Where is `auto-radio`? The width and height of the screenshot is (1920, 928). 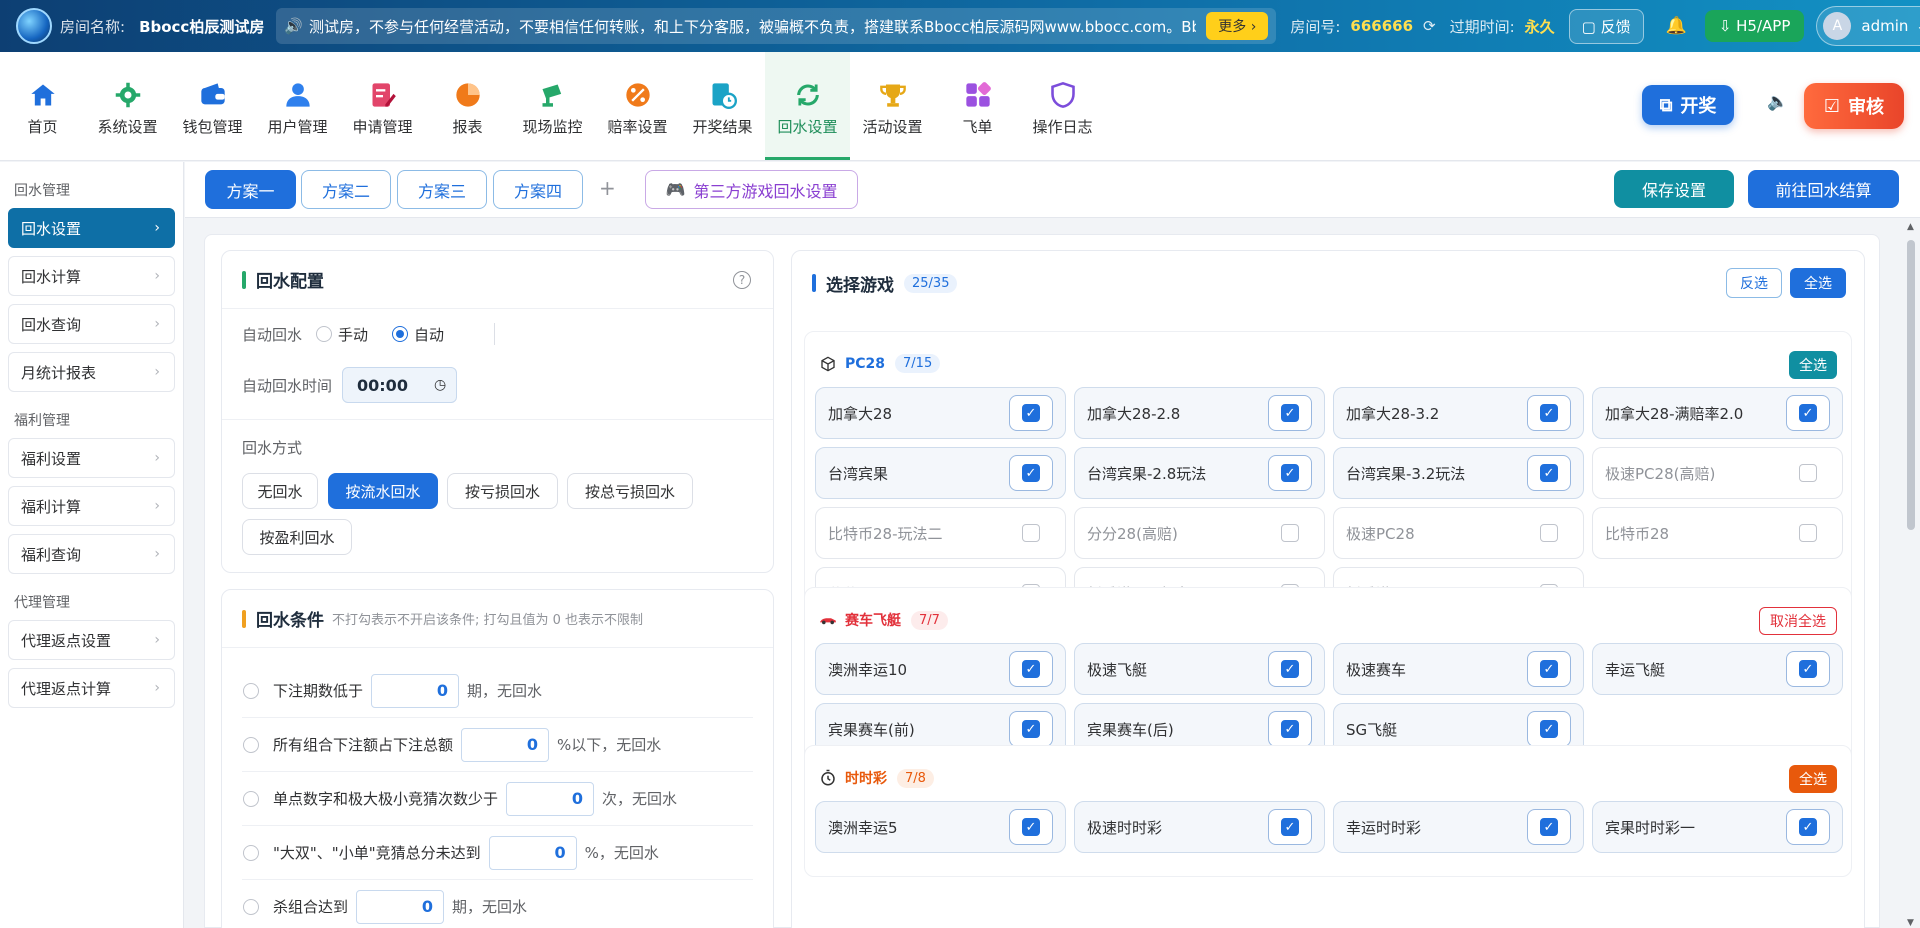
auto-radio is located at coordinates (400, 334).